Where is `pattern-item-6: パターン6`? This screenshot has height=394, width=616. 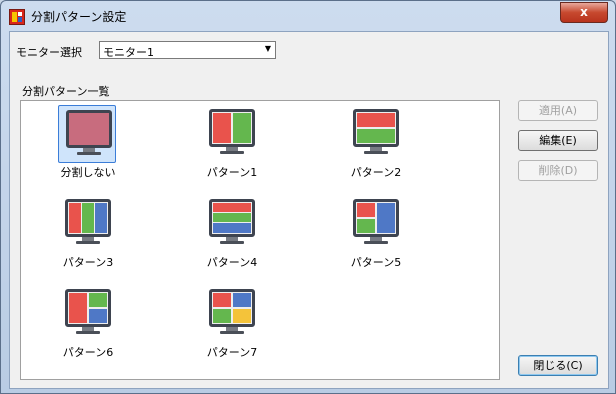
pattern-item-6: パターン6 is located at coordinates (88, 330).